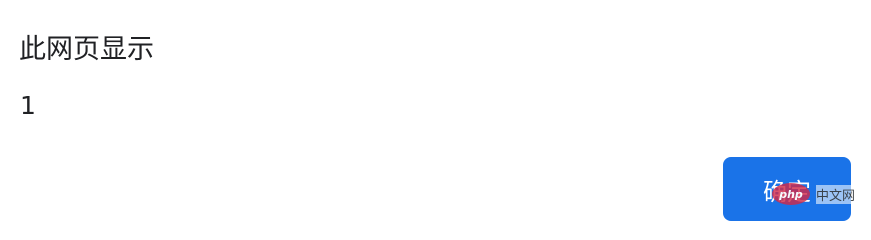 This screenshot has width=871, height=240. Describe the element at coordinates (787, 189) in the screenshot. I see `ok-button: 确定` at that location.